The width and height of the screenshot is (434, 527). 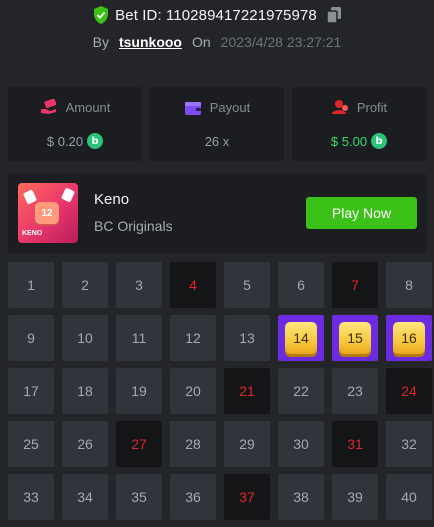 What do you see at coordinates (75, 124) in the screenshot?
I see `amount-card: Amount $ 0.20 b` at bounding box center [75, 124].